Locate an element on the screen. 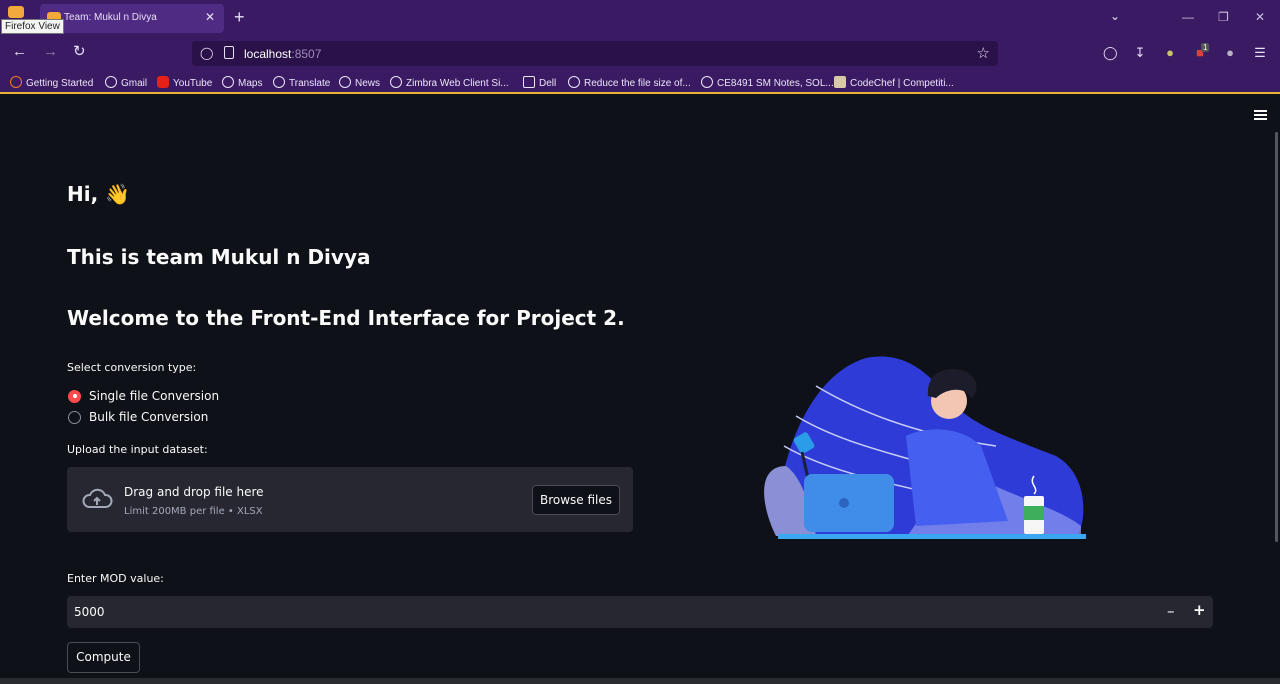  mod-value-label: Enter MOD value: is located at coordinates (115, 578).